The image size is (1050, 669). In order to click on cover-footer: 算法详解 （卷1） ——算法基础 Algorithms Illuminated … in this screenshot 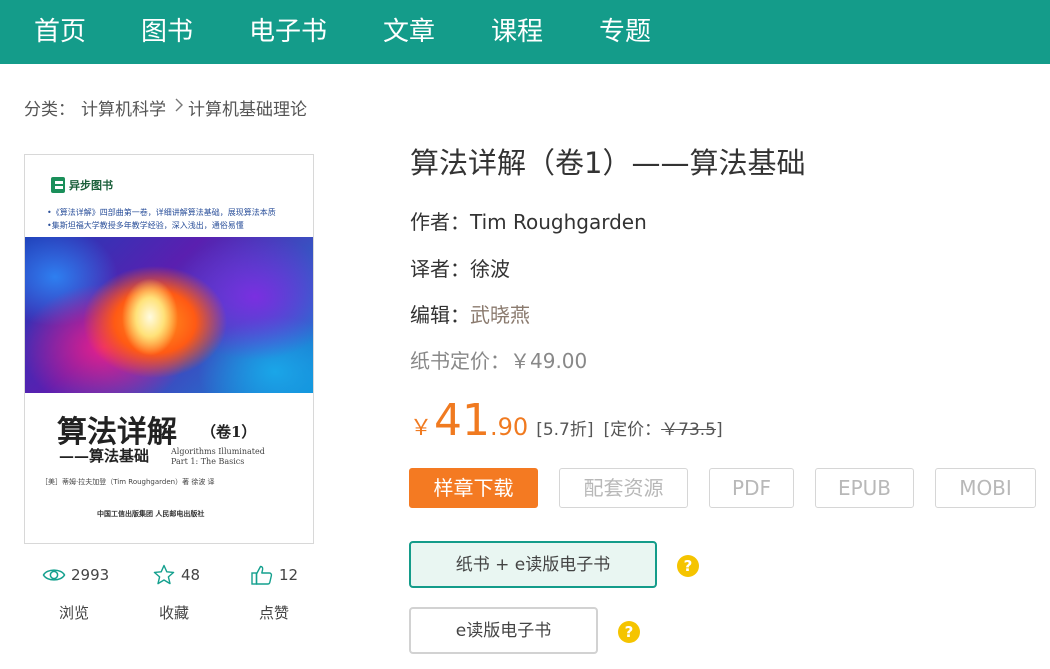, I will do `click(169, 468)`.